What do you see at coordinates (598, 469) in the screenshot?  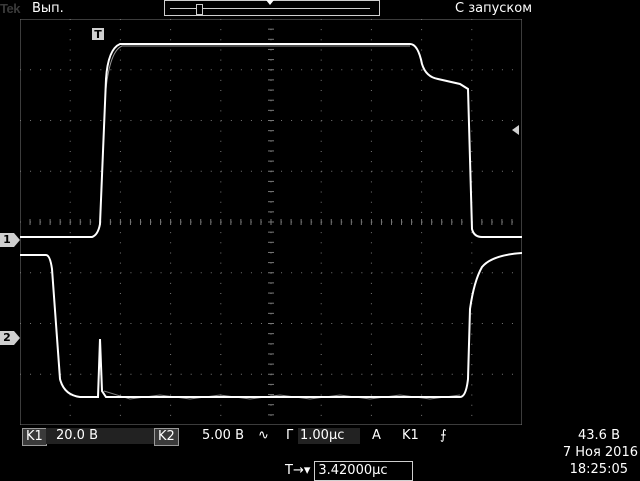 I see `time-readout: 18:25:05` at bounding box center [598, 469].